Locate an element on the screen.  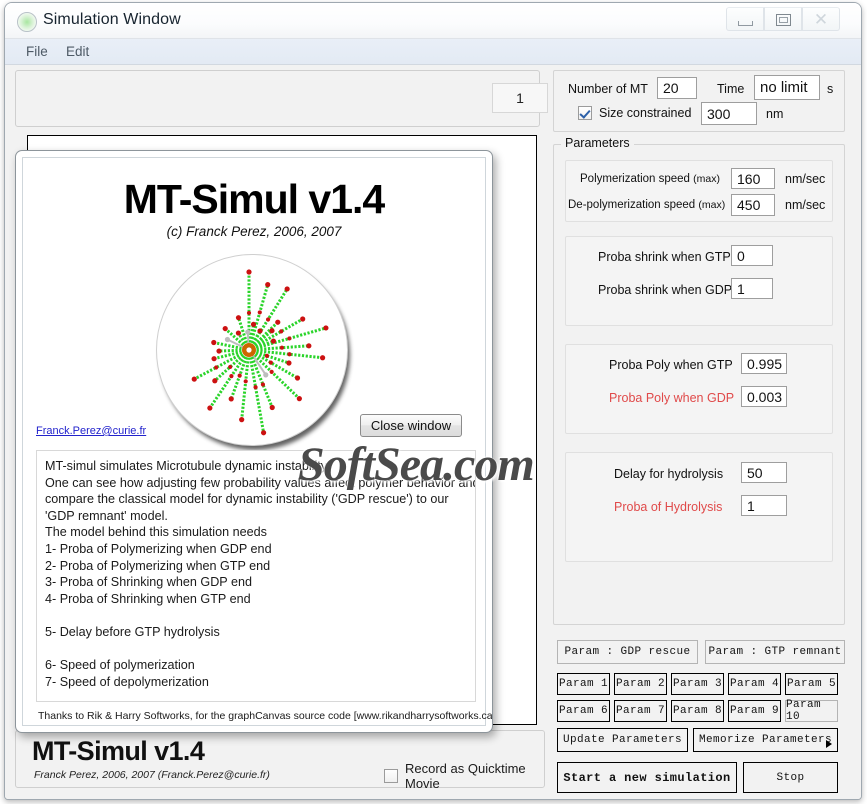
title-bar: Simulation Window ✕ is located at coordinates (433, 21).